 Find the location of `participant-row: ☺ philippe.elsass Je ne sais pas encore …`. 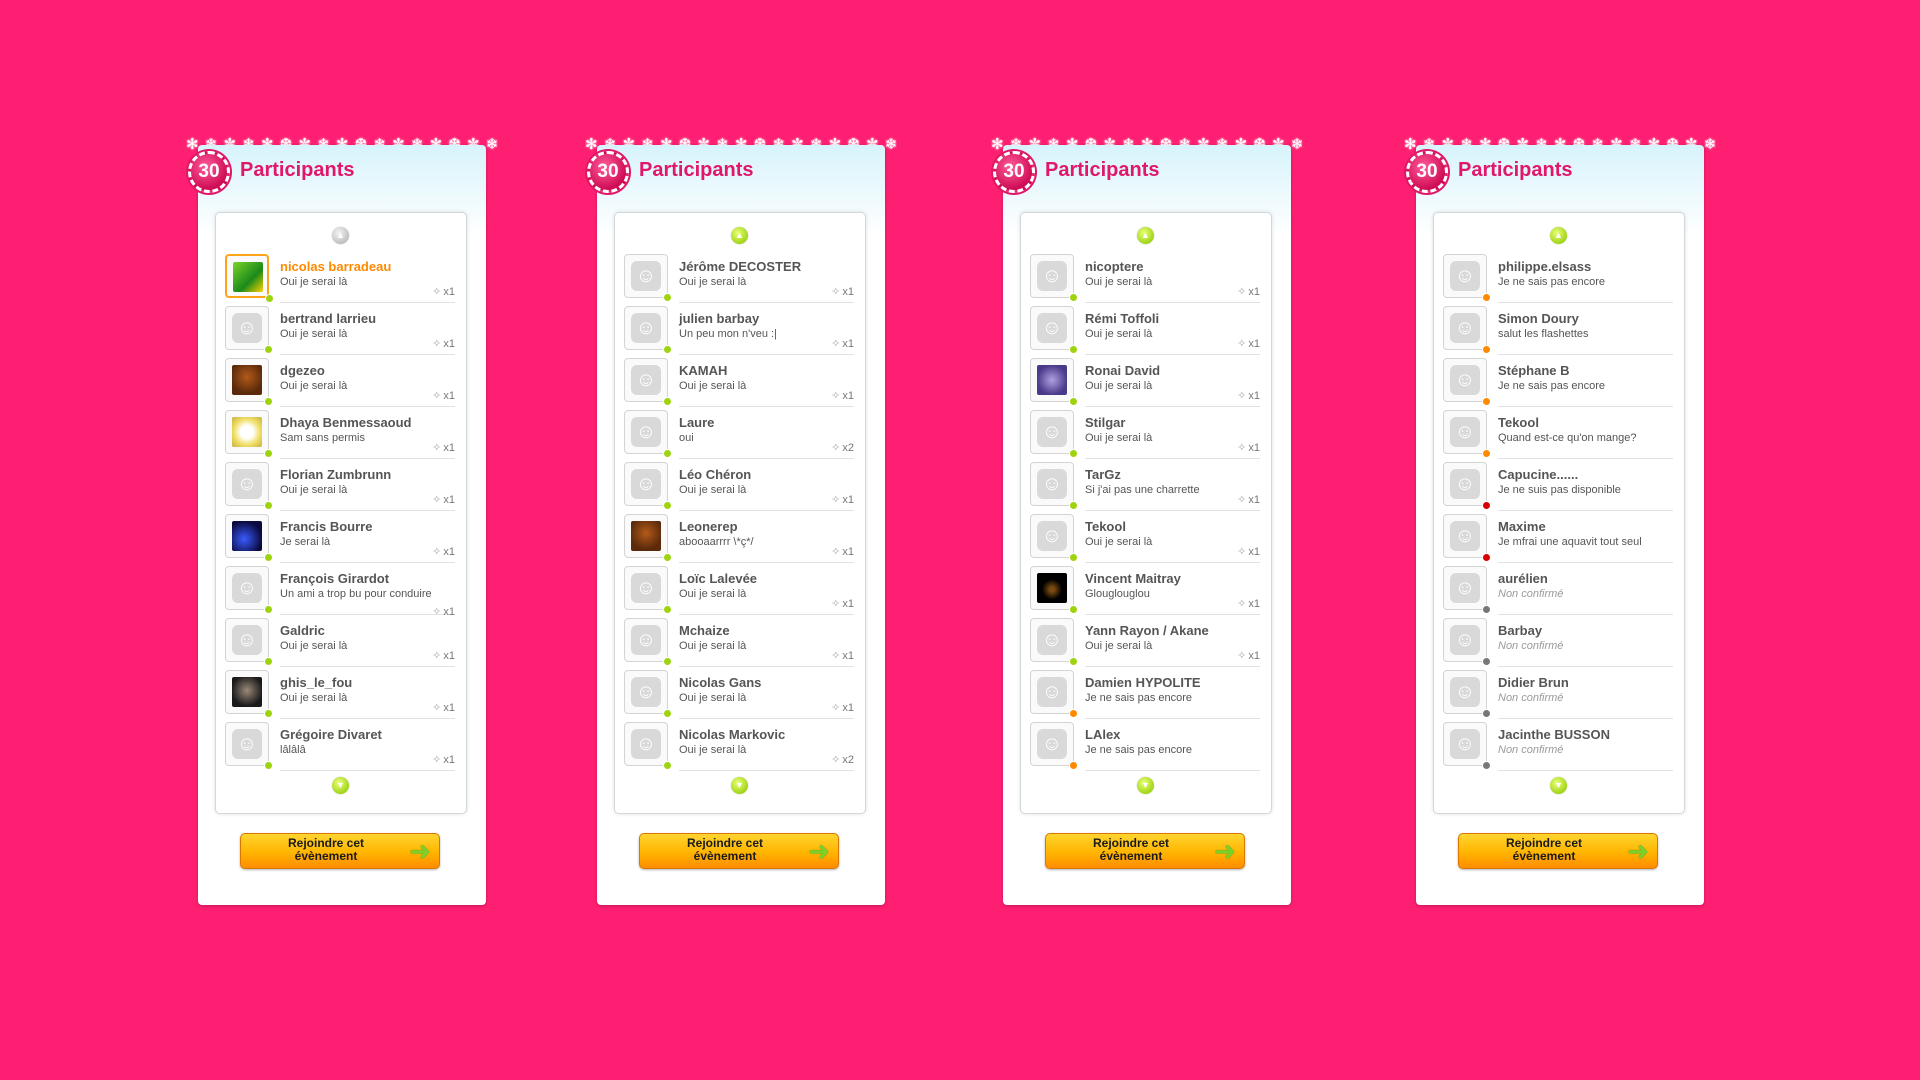

participant-row: ☺ philippe.elsass Je ne sais pas encore … is located at coordinates (1559, 277).